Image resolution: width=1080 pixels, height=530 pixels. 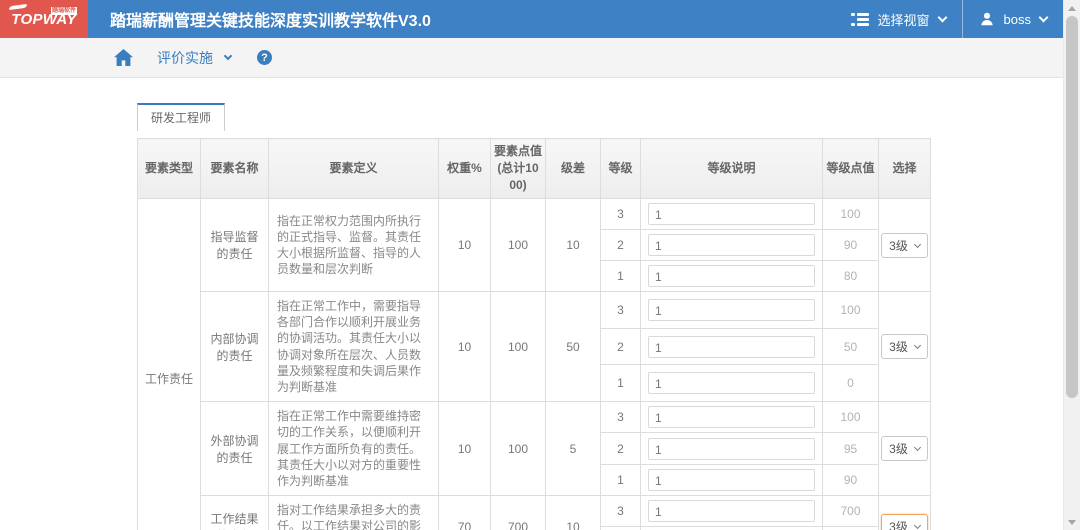 I want to click on home-icon, so click(x=123, y=57).